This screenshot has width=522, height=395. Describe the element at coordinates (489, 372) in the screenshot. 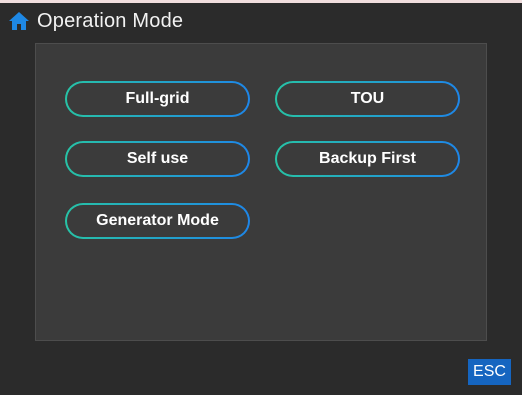

I see `esc-button: ESC` at that location.